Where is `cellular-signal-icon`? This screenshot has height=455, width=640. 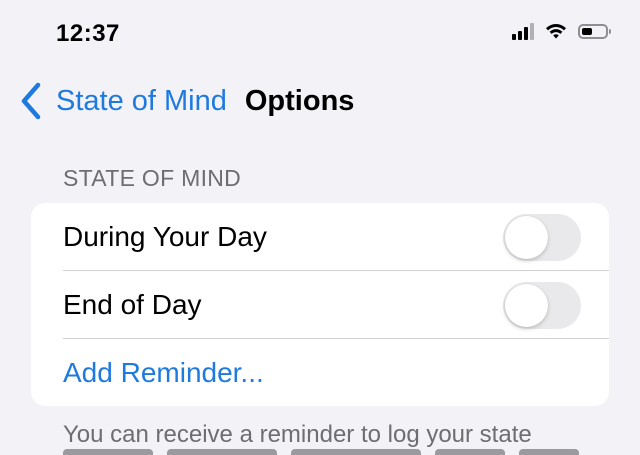 cellular-signal-icon is located at coordinates (523, 31).